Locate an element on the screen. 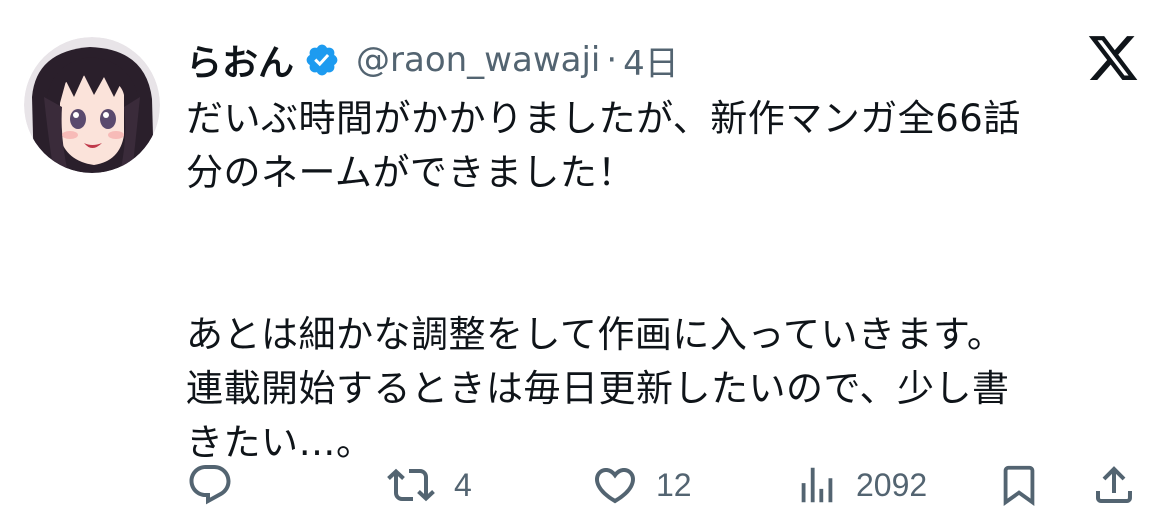 This screenshot has width=1170, height=520. retweet-icon is located at coordinates (411, 485).